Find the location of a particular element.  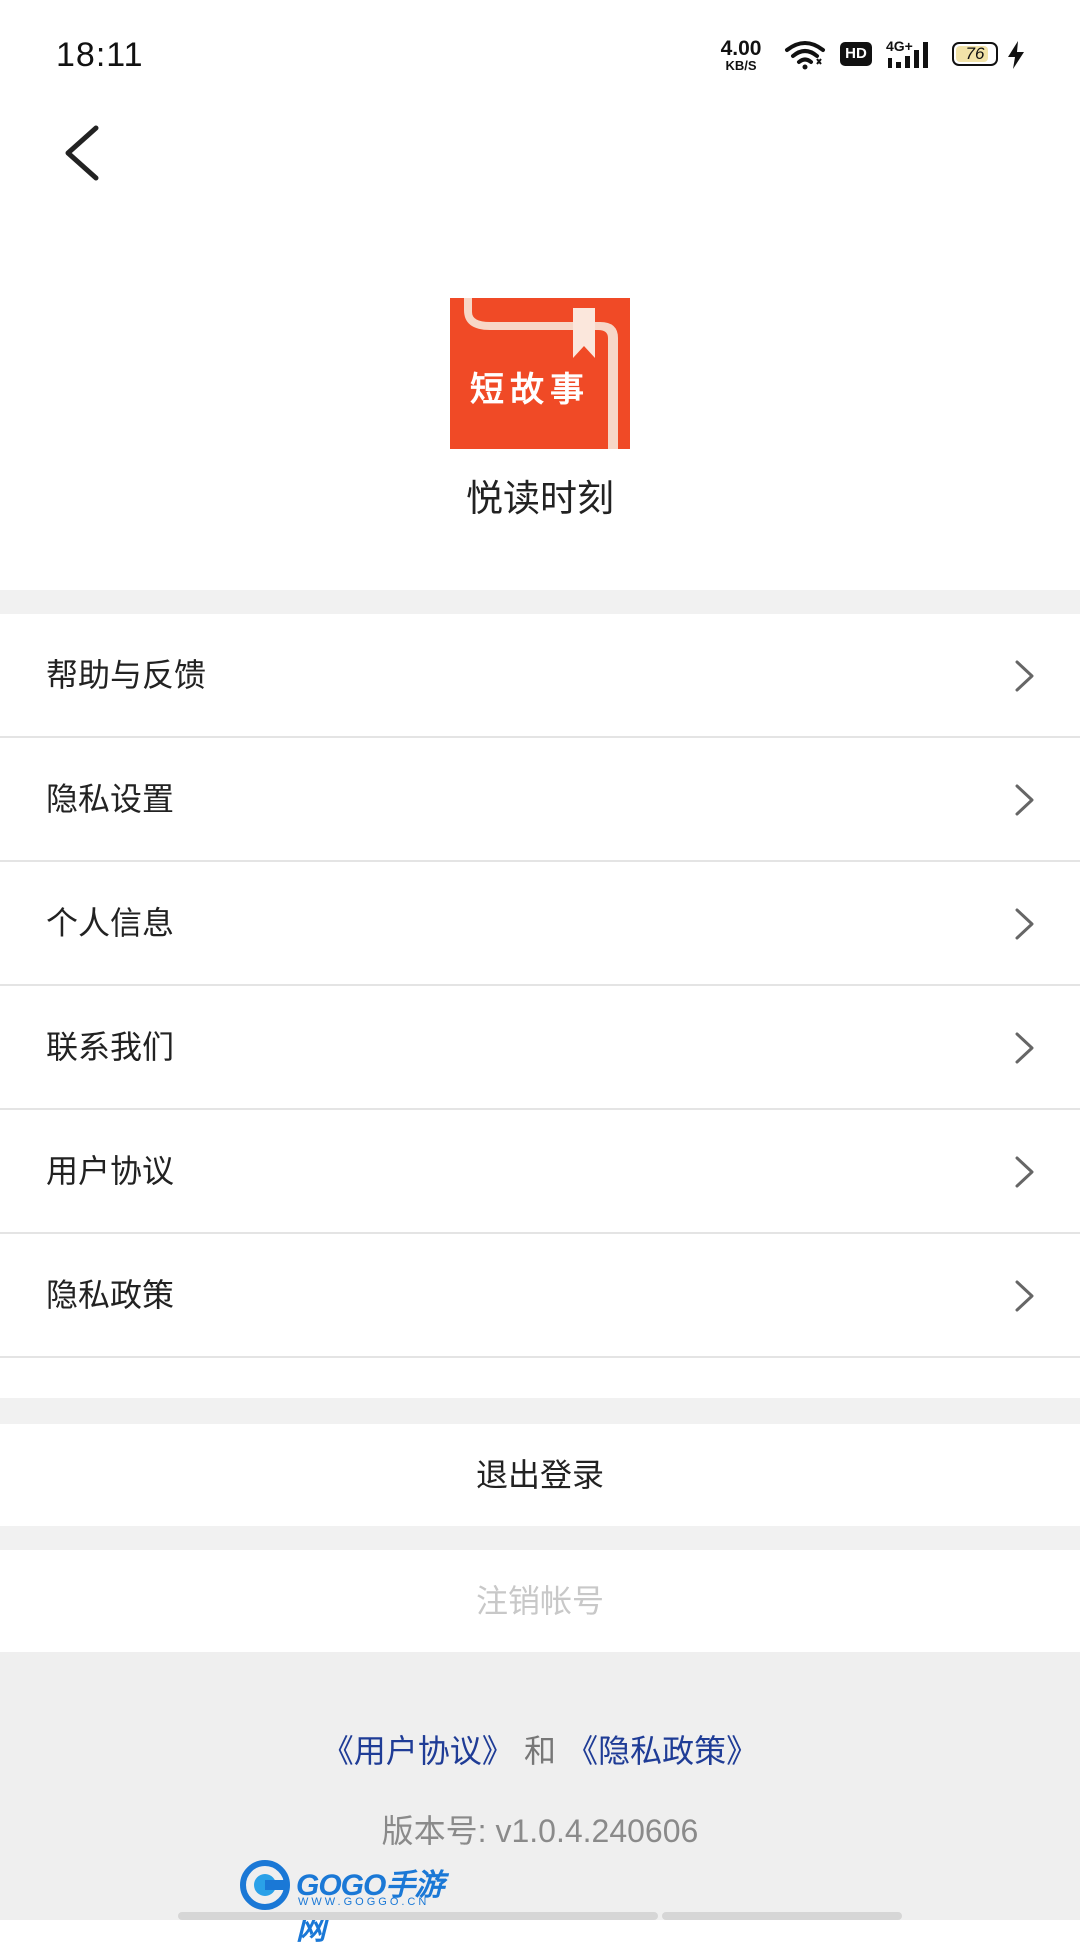

network-speed-value: 4.00 is located at coordinates (741, 48).